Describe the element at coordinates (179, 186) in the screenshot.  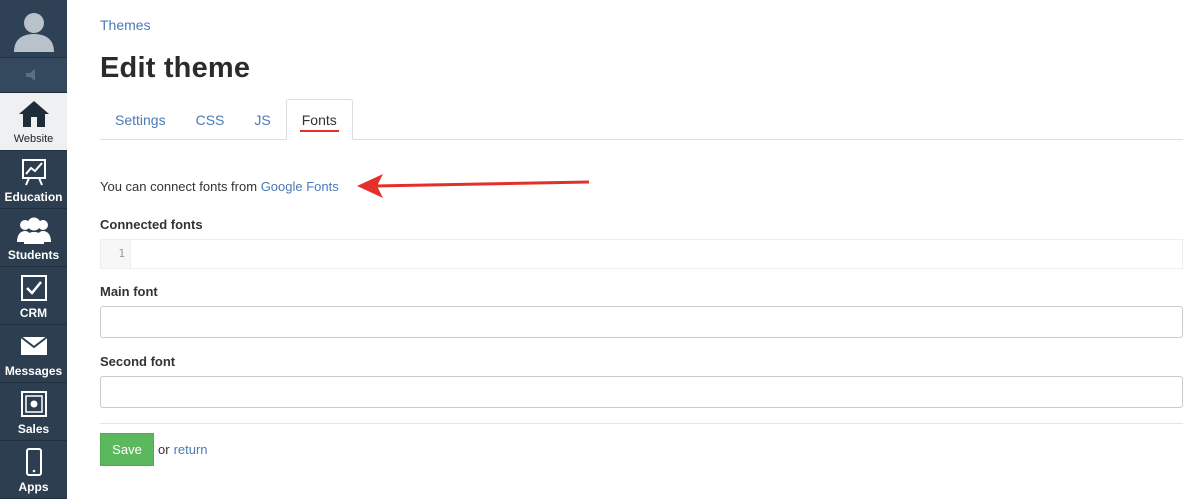
I see `info-text: You can connect fonts from` at that location.